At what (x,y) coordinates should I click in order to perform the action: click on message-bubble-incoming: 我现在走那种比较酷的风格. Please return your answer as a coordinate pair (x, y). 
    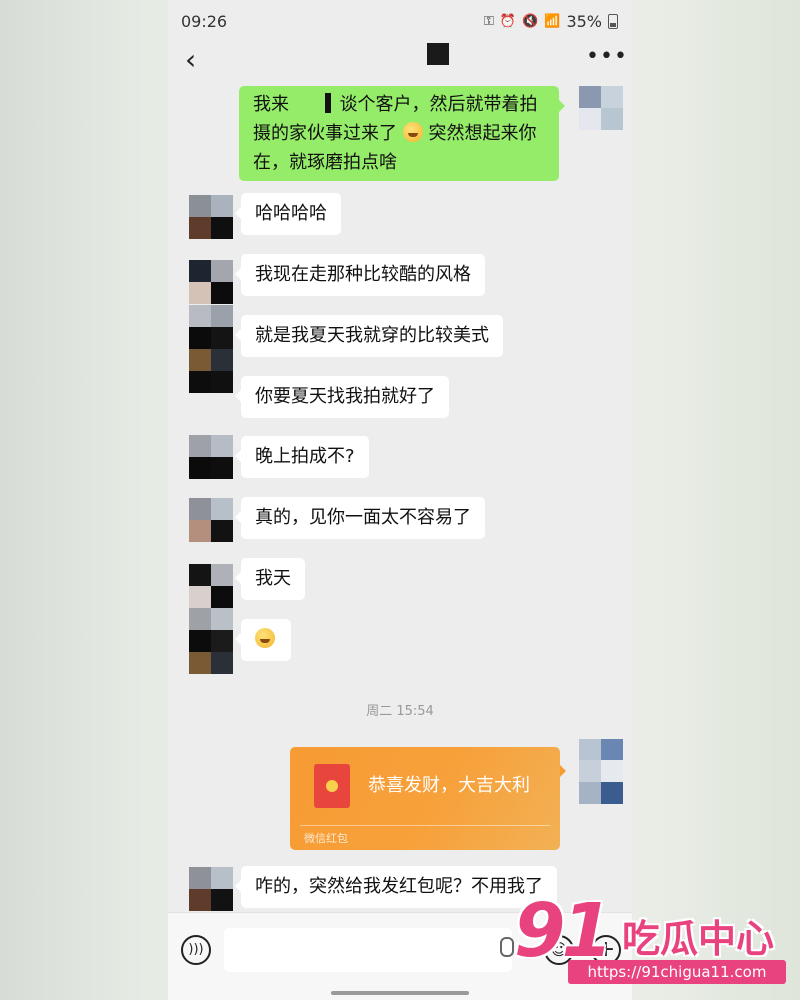
    Looking at the image, I should click on (360, 275).